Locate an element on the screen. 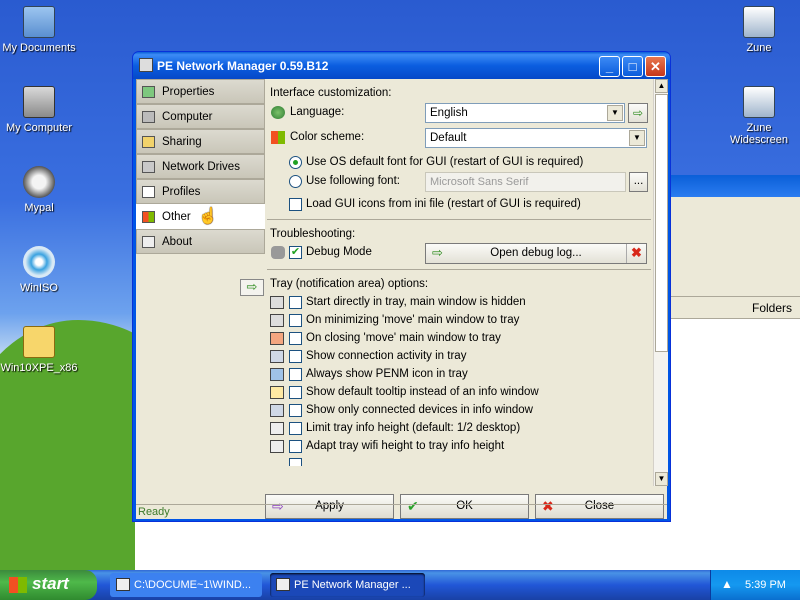 The height and width of the screenshot is (600, 800). os-font-radio is located at coordinates (295, 162).